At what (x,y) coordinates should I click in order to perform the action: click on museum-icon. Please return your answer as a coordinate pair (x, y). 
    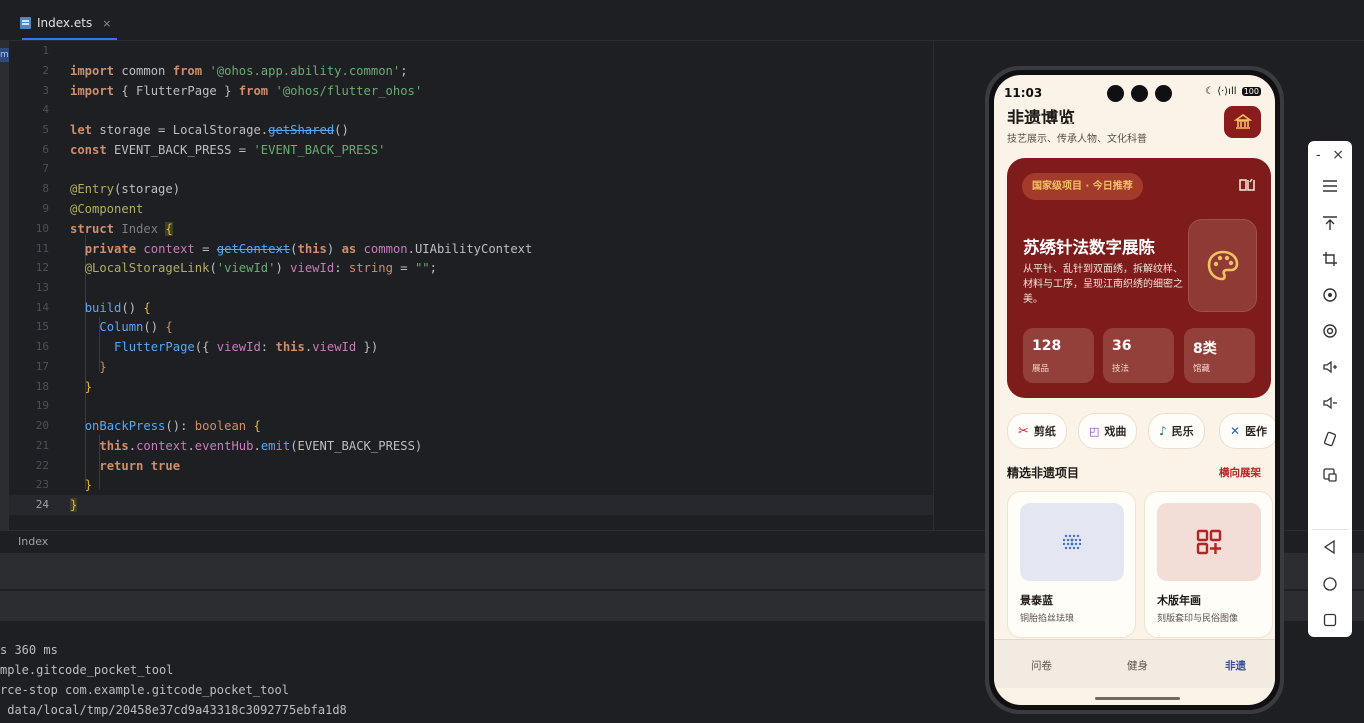
    Looking at the image, I should click on (1242, 121).